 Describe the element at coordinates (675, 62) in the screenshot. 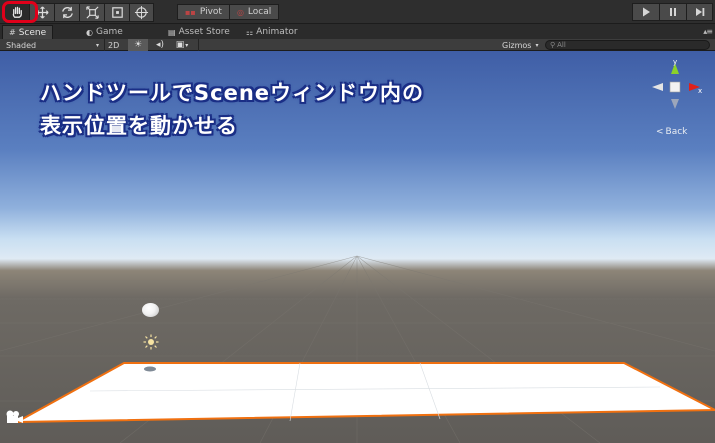

I see `gizmo-y-label: y` at that location.